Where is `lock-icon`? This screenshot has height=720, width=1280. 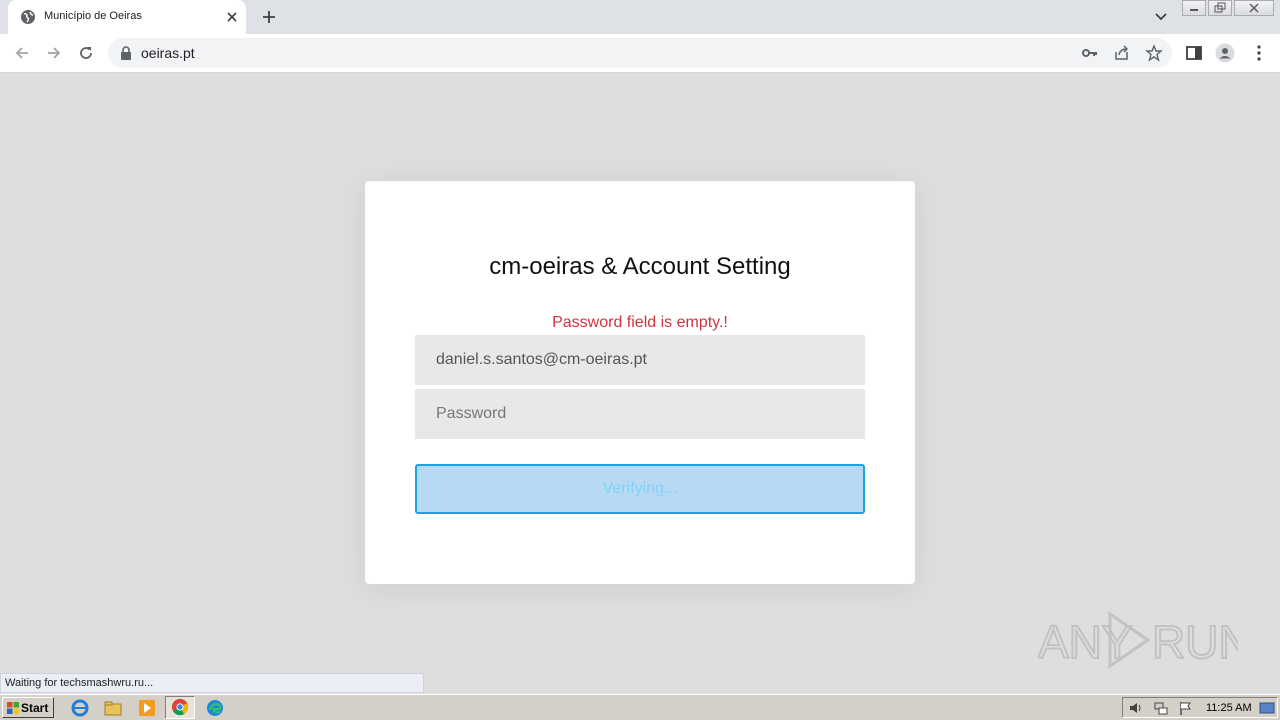
lock-icon is located at coordinates (126, 53).